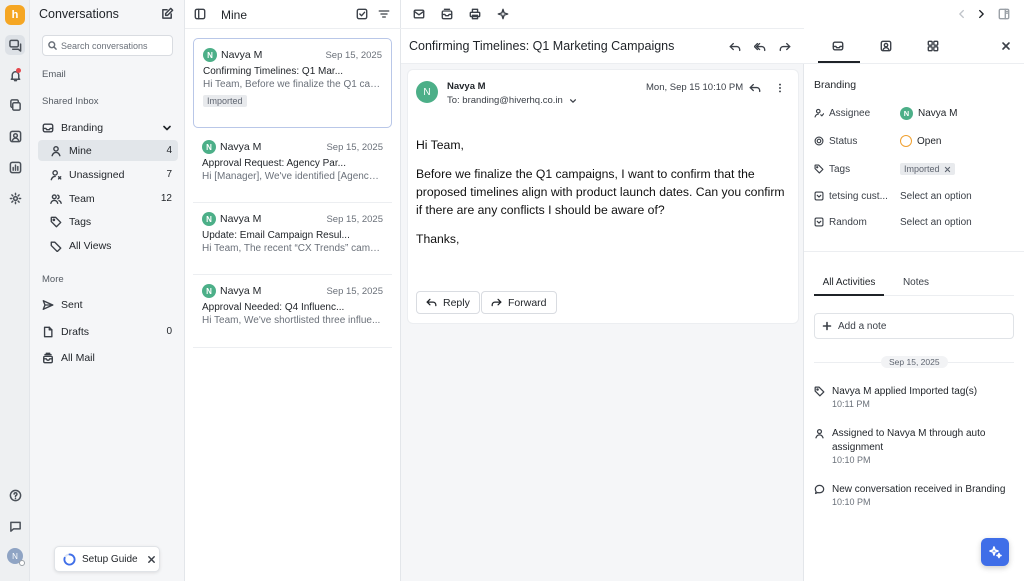 This screenshot has height=581, width=1024. What do you see at coordinates (15, 136) in the screenshot?
I see `contacts-icon` at bounding box center [15, 136].